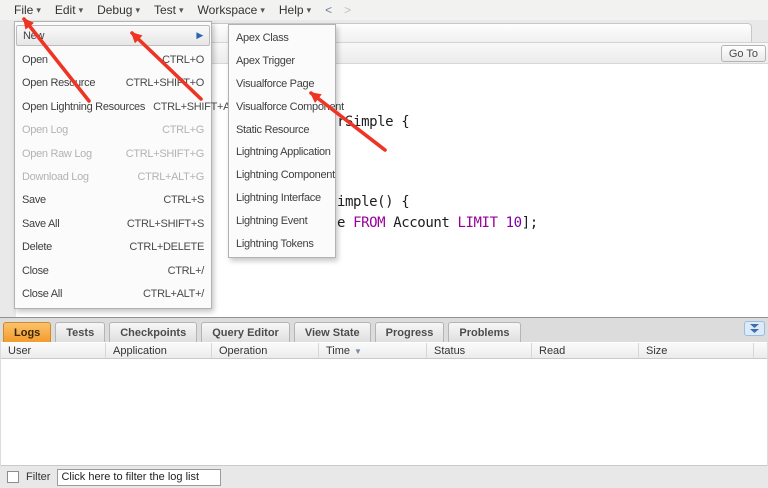 The image size is (768, 488). What do you see at coordinates (27, 10) in the screenshot?
I see `menu-file: File ▾` at bounding box center [27, 10].